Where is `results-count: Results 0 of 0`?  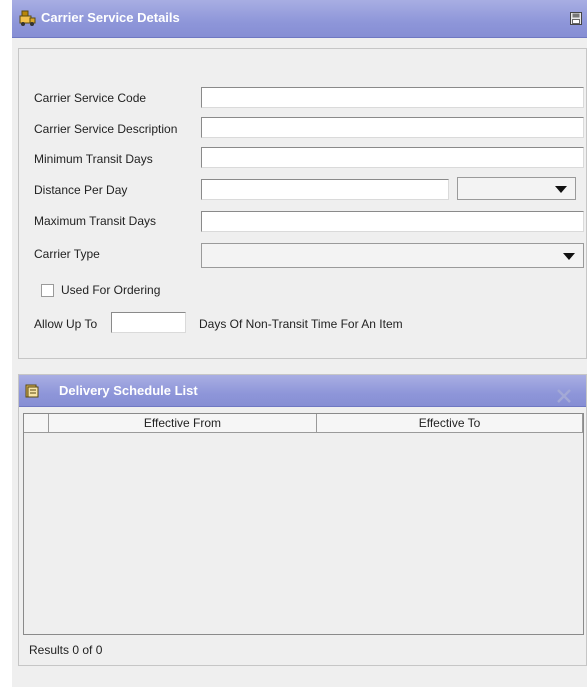 results-count: Results 0 of 0 is located at coordinates (66, 650).